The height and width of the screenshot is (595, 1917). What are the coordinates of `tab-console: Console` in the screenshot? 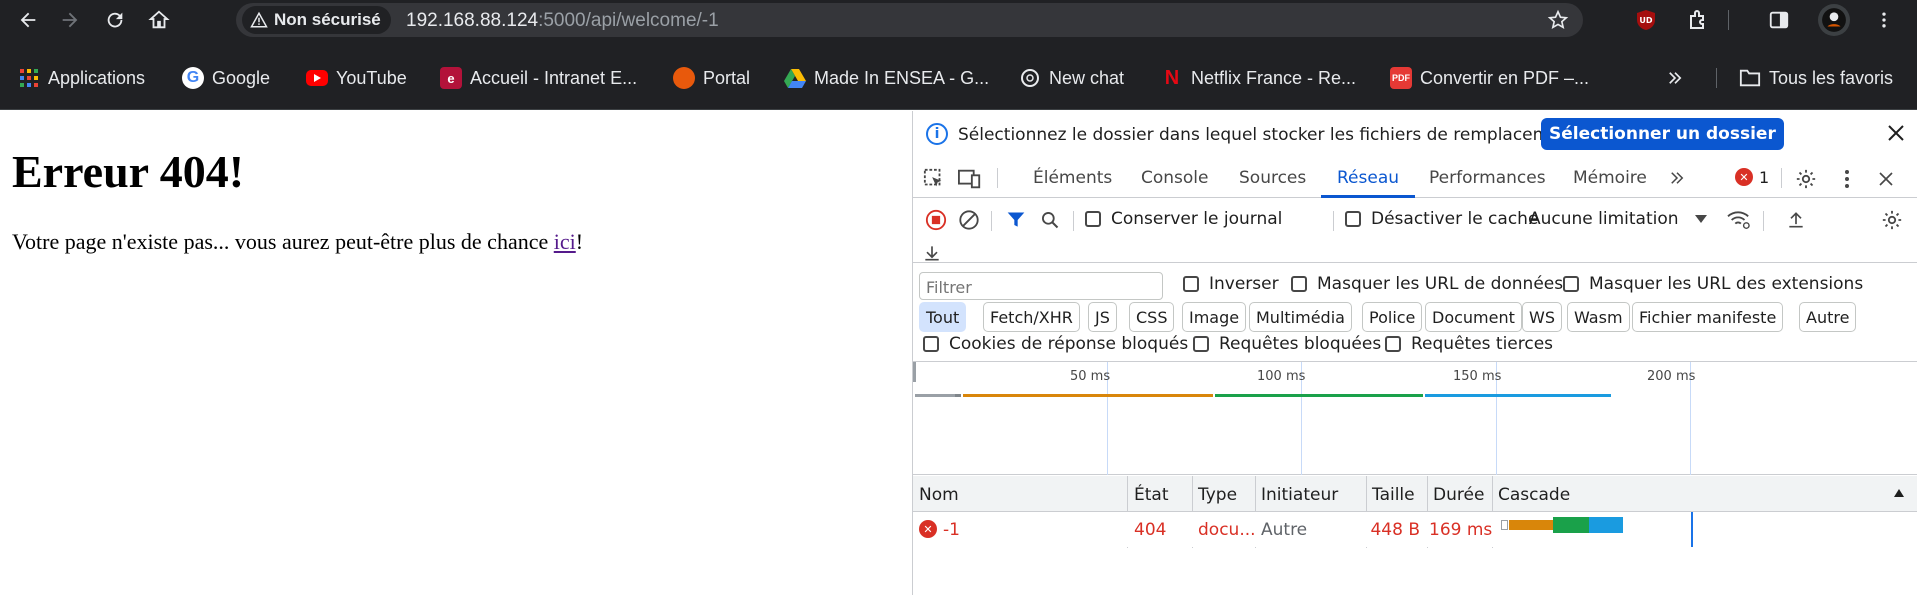 It's located at (1175, 178).